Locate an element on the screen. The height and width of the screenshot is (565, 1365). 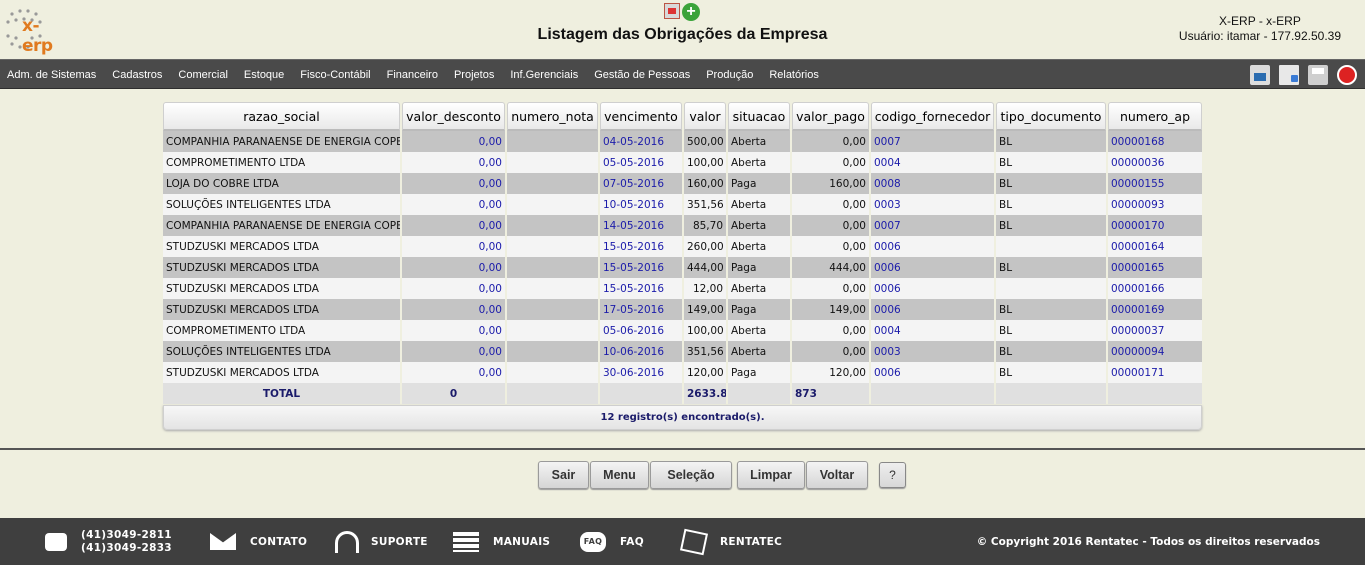
cell-codigo-fornecedor: 0006 is located at coordinates (932, 246).